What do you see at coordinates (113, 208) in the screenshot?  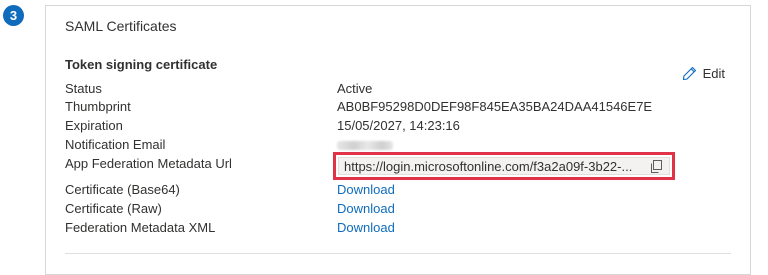 I see `cert-raw-label: Certificate (Raw)` at bounding box center [113, 208].